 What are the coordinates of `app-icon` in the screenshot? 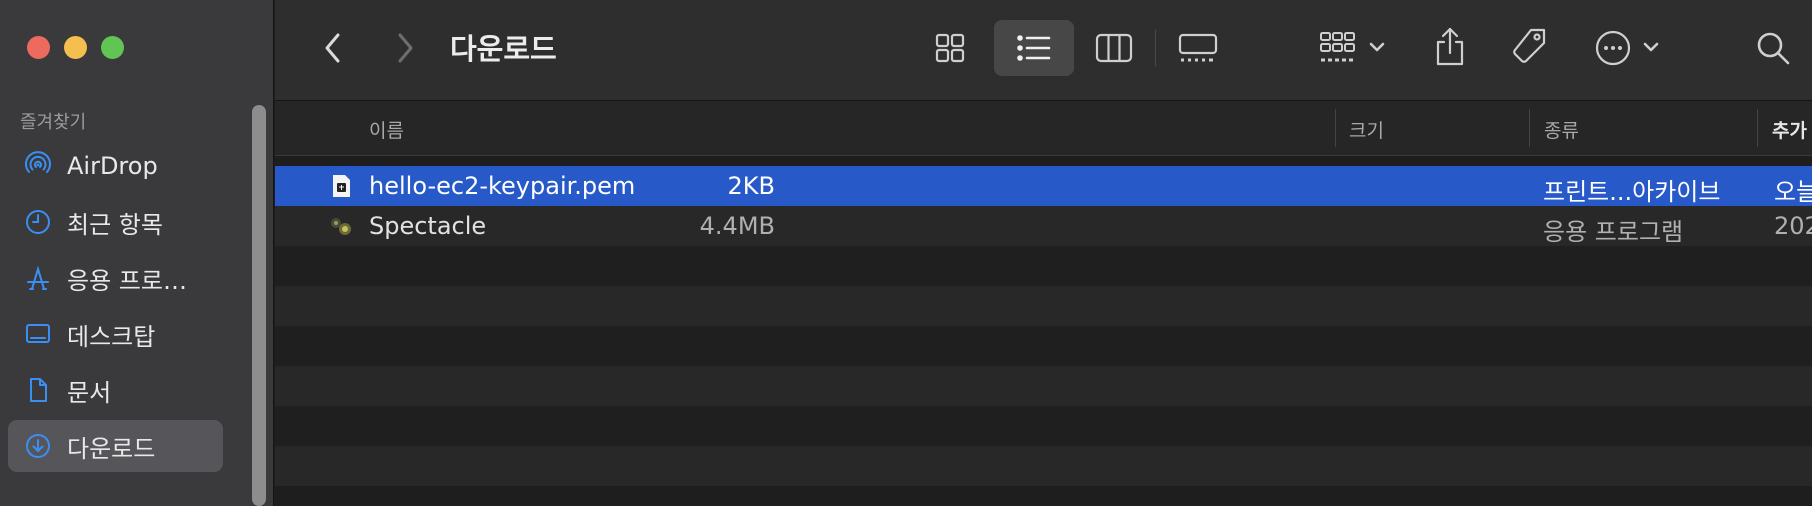 It's located at (341, 226).